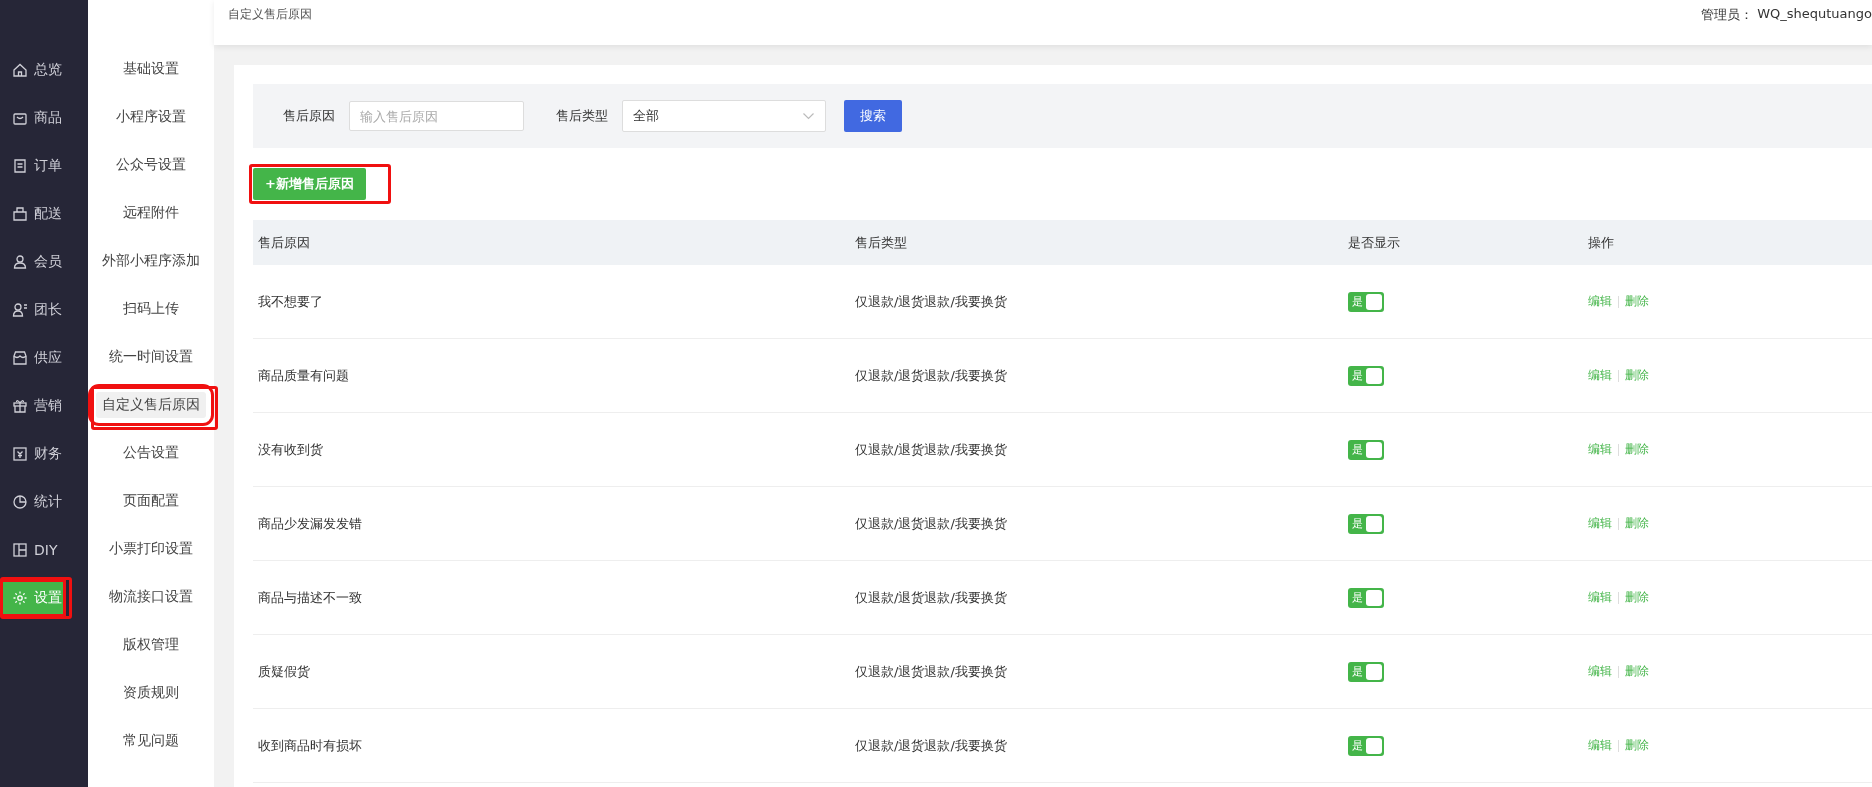 The image size is (1872, 787). I want to click on submenu-item: 远程附件, so click(151, 213).